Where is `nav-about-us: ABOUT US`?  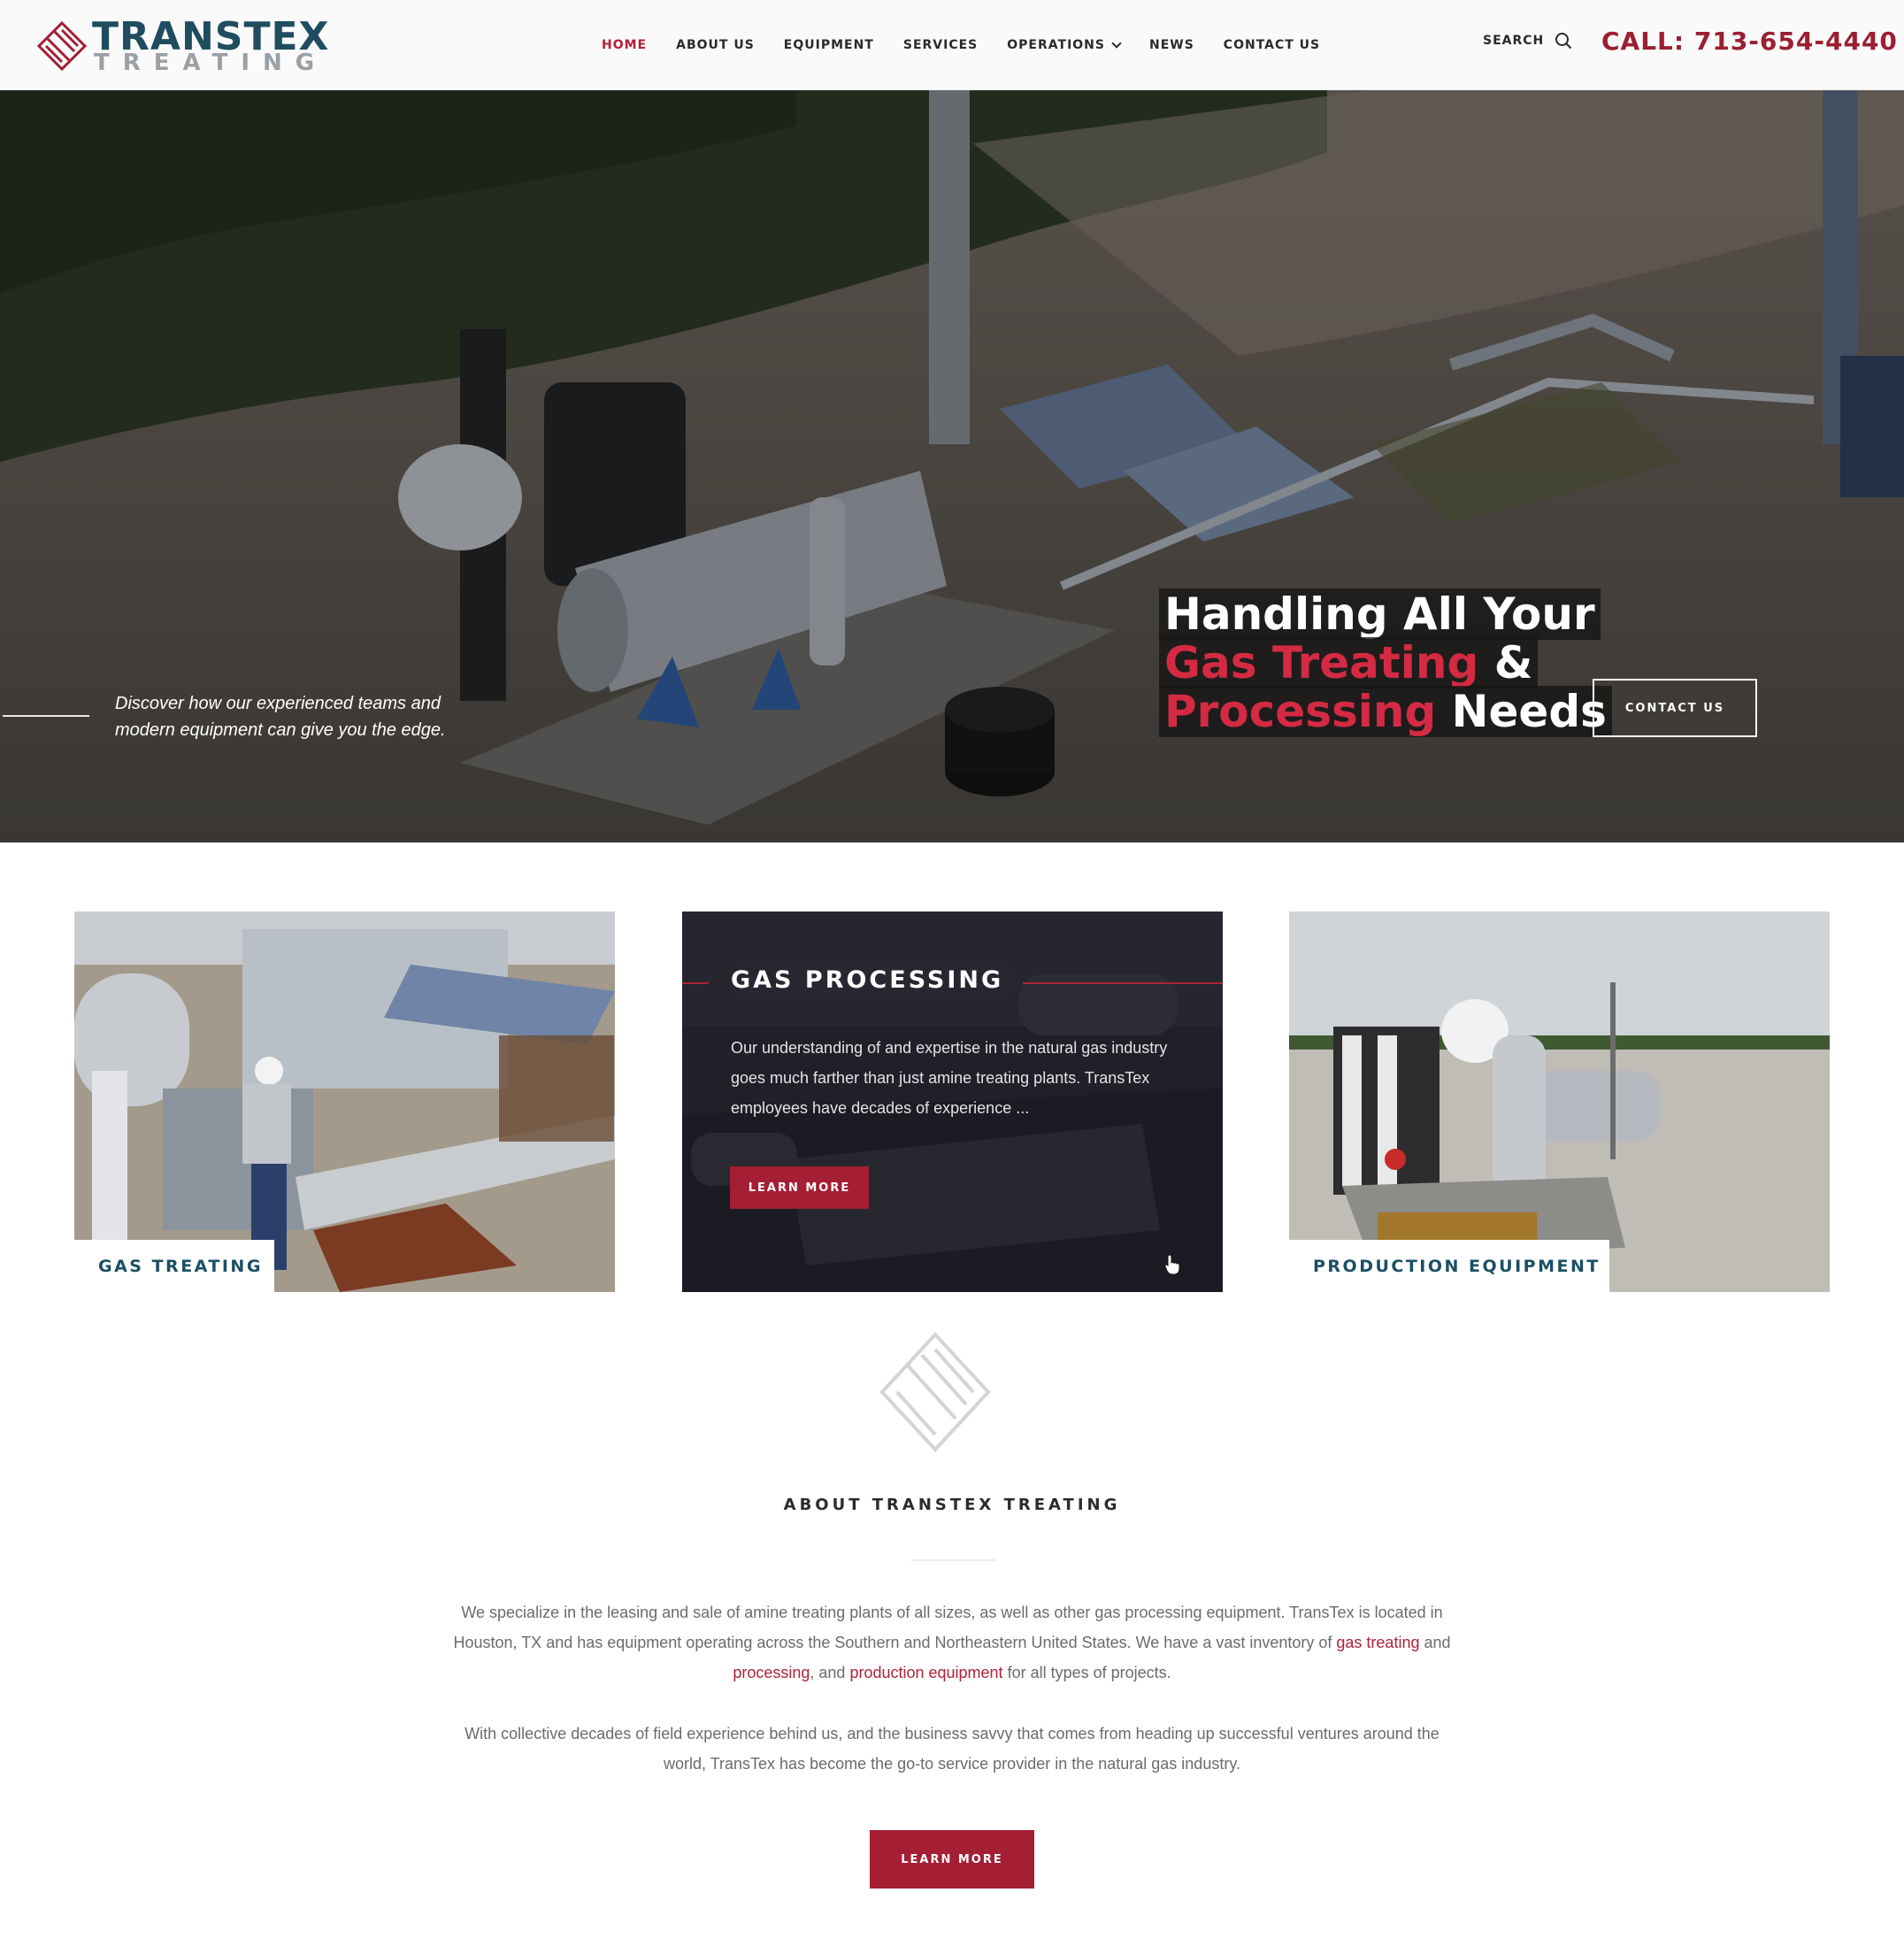
nav-about-us: ABOUT US is located at coordinates (715, 45).